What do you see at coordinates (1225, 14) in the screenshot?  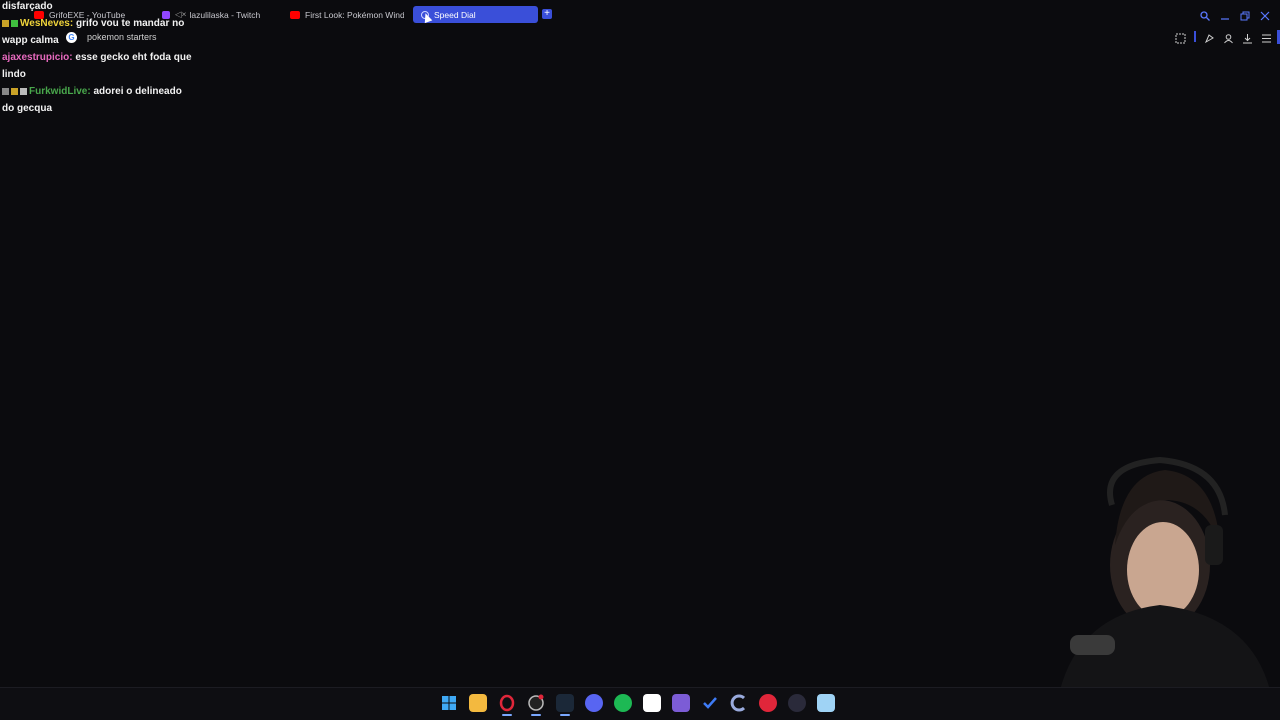 I see `minimize-icon` at bounding box center [1225, 14].